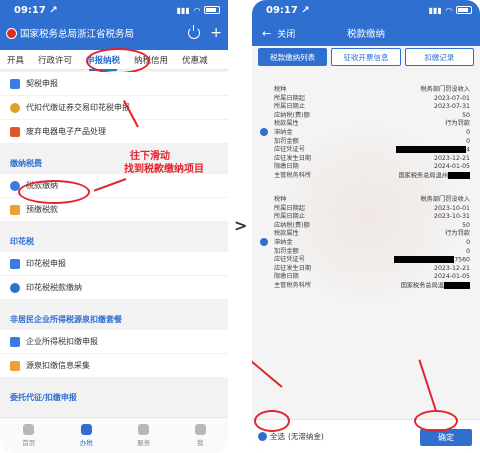 This screenshot has height=453, width=480. Describe the element at coordinates (164, 163) in the screenshot. I see `annotation-text: 往下滑动 找到税款缴纳项目` at that location.